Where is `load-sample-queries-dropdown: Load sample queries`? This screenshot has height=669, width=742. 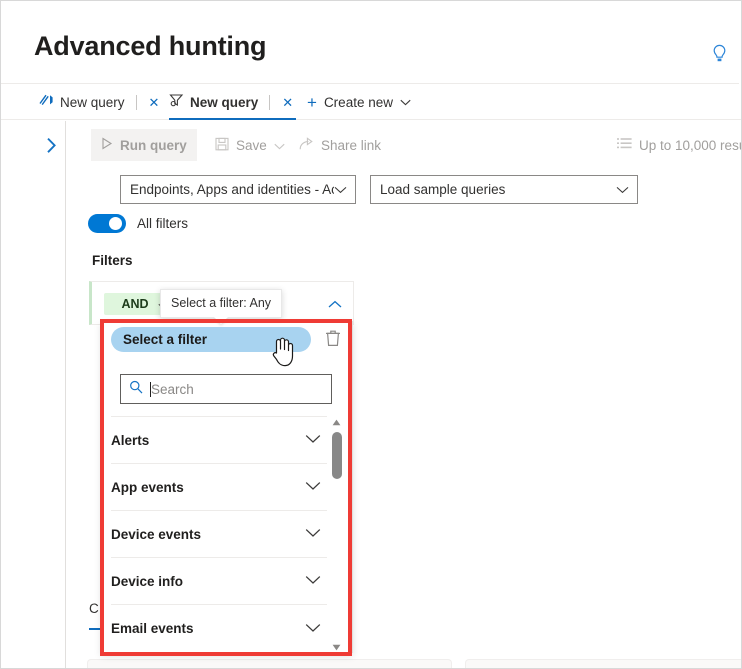
load-sample-queries-dropdown: Load sample queries is located at coordinates (504, 189).